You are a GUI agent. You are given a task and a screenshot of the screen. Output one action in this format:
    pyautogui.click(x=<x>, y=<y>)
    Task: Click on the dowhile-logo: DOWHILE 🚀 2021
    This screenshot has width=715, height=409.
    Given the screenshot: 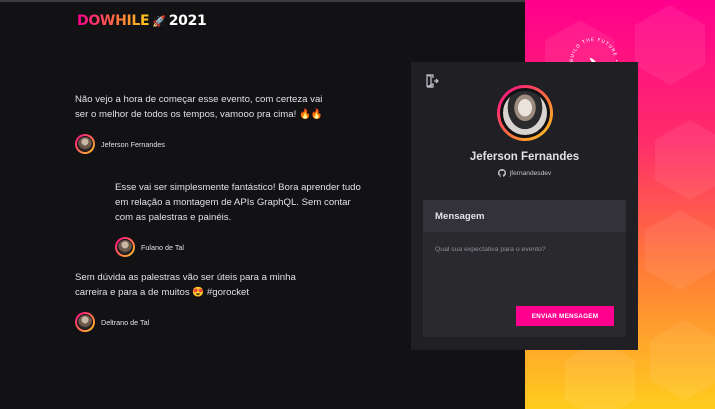 What is the action you would take?
    pyautogui.click(x=142, y=21)
    